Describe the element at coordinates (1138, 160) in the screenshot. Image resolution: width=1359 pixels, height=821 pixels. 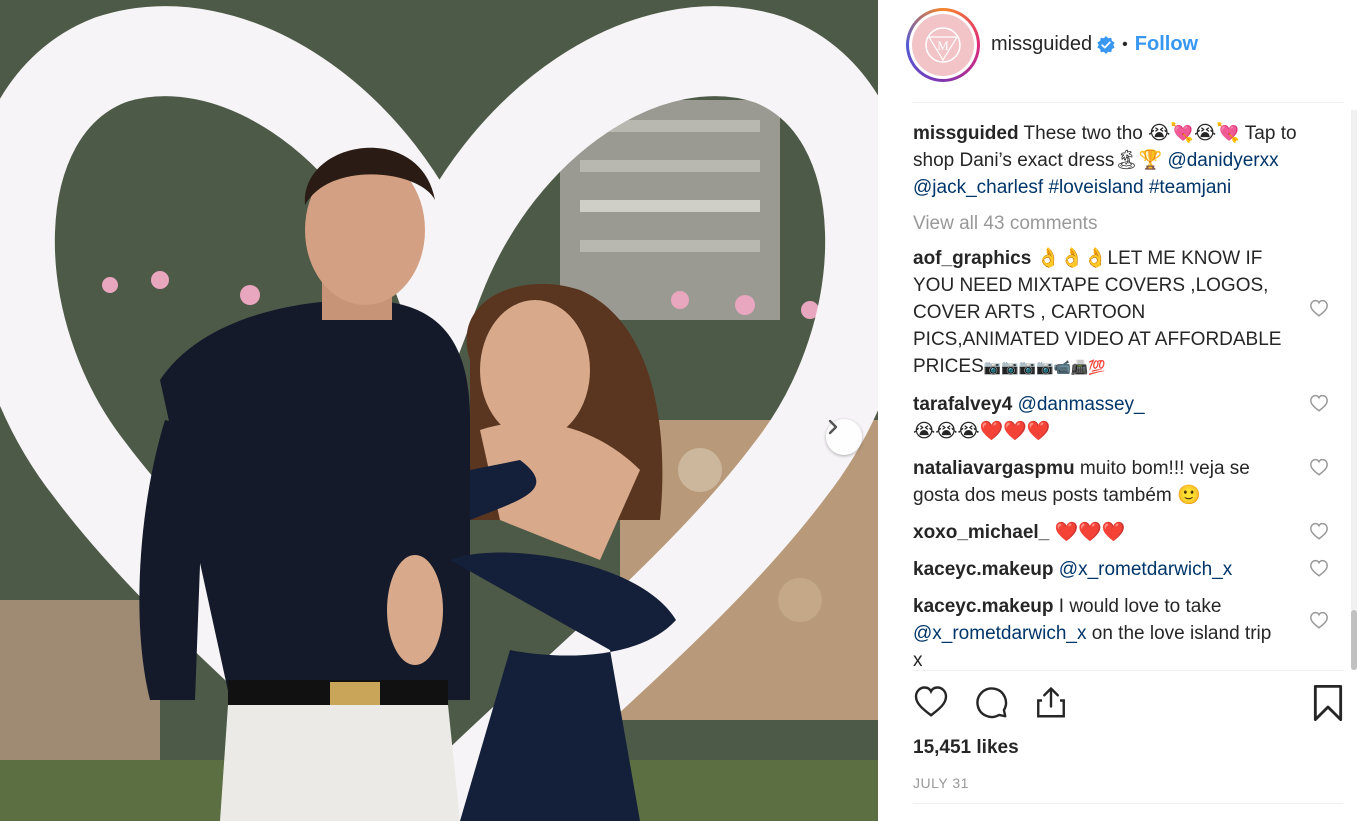
I see `caption-emoji-b: 🏝🏆` at that location.